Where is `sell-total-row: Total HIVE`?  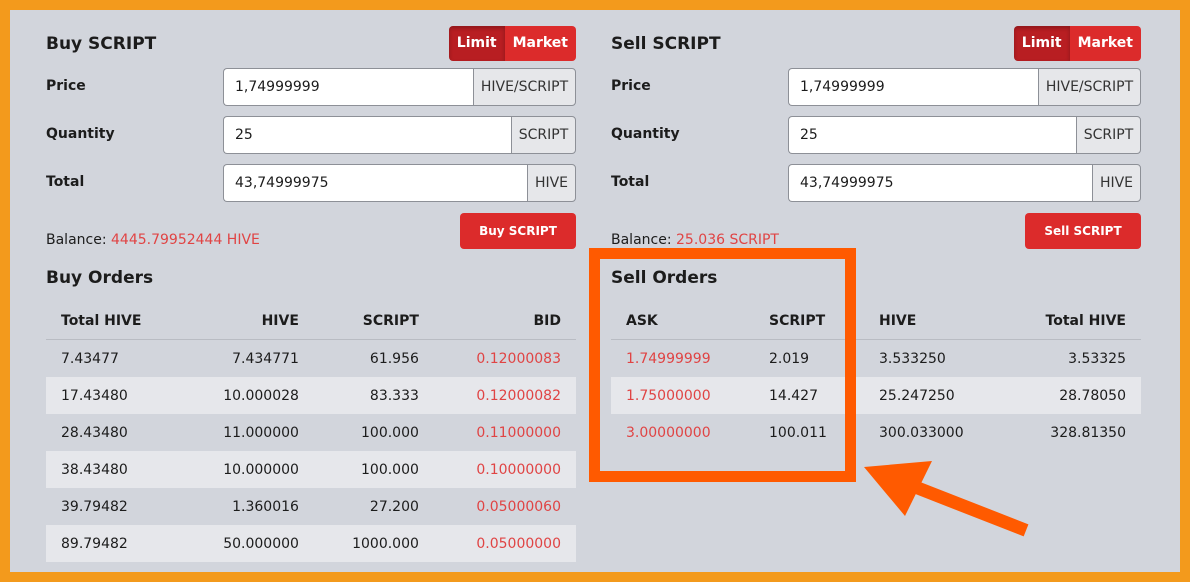
sell-total-row: Total HIVE is located at coordinates (876, 183).